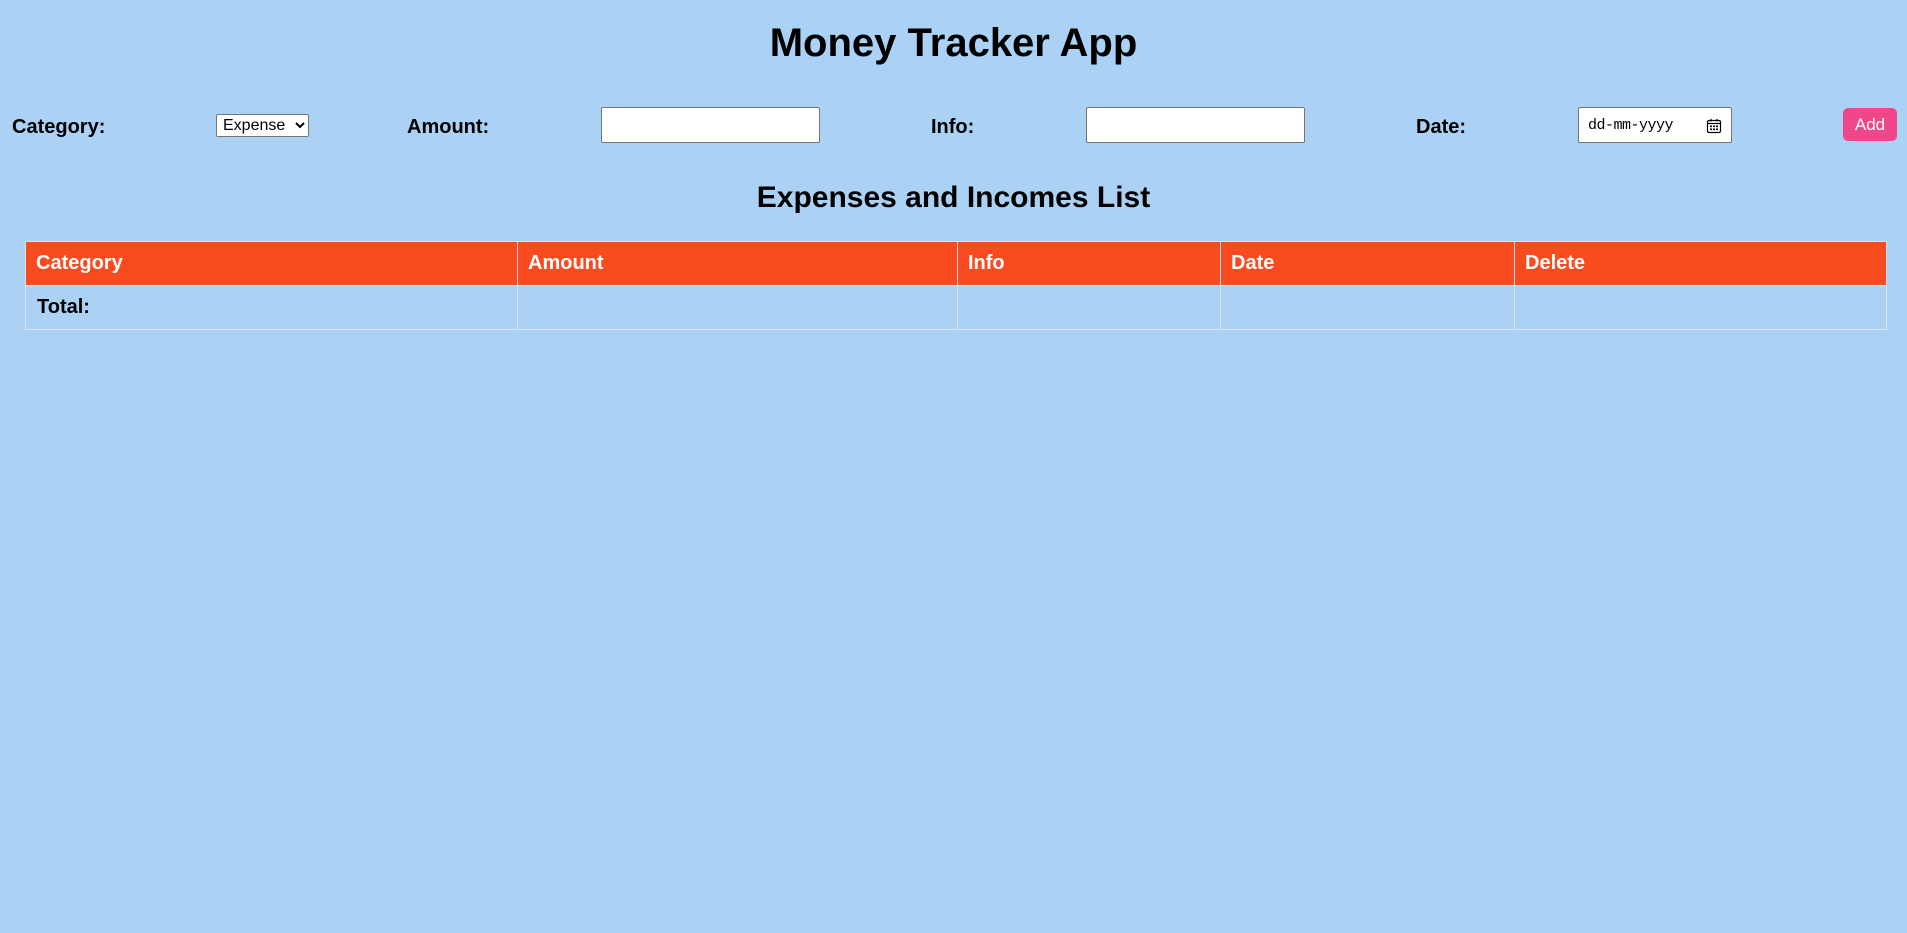  Describe the element at coordinates (448, 127) in the screenshot. I see `amount-label: Amount:` at that location.